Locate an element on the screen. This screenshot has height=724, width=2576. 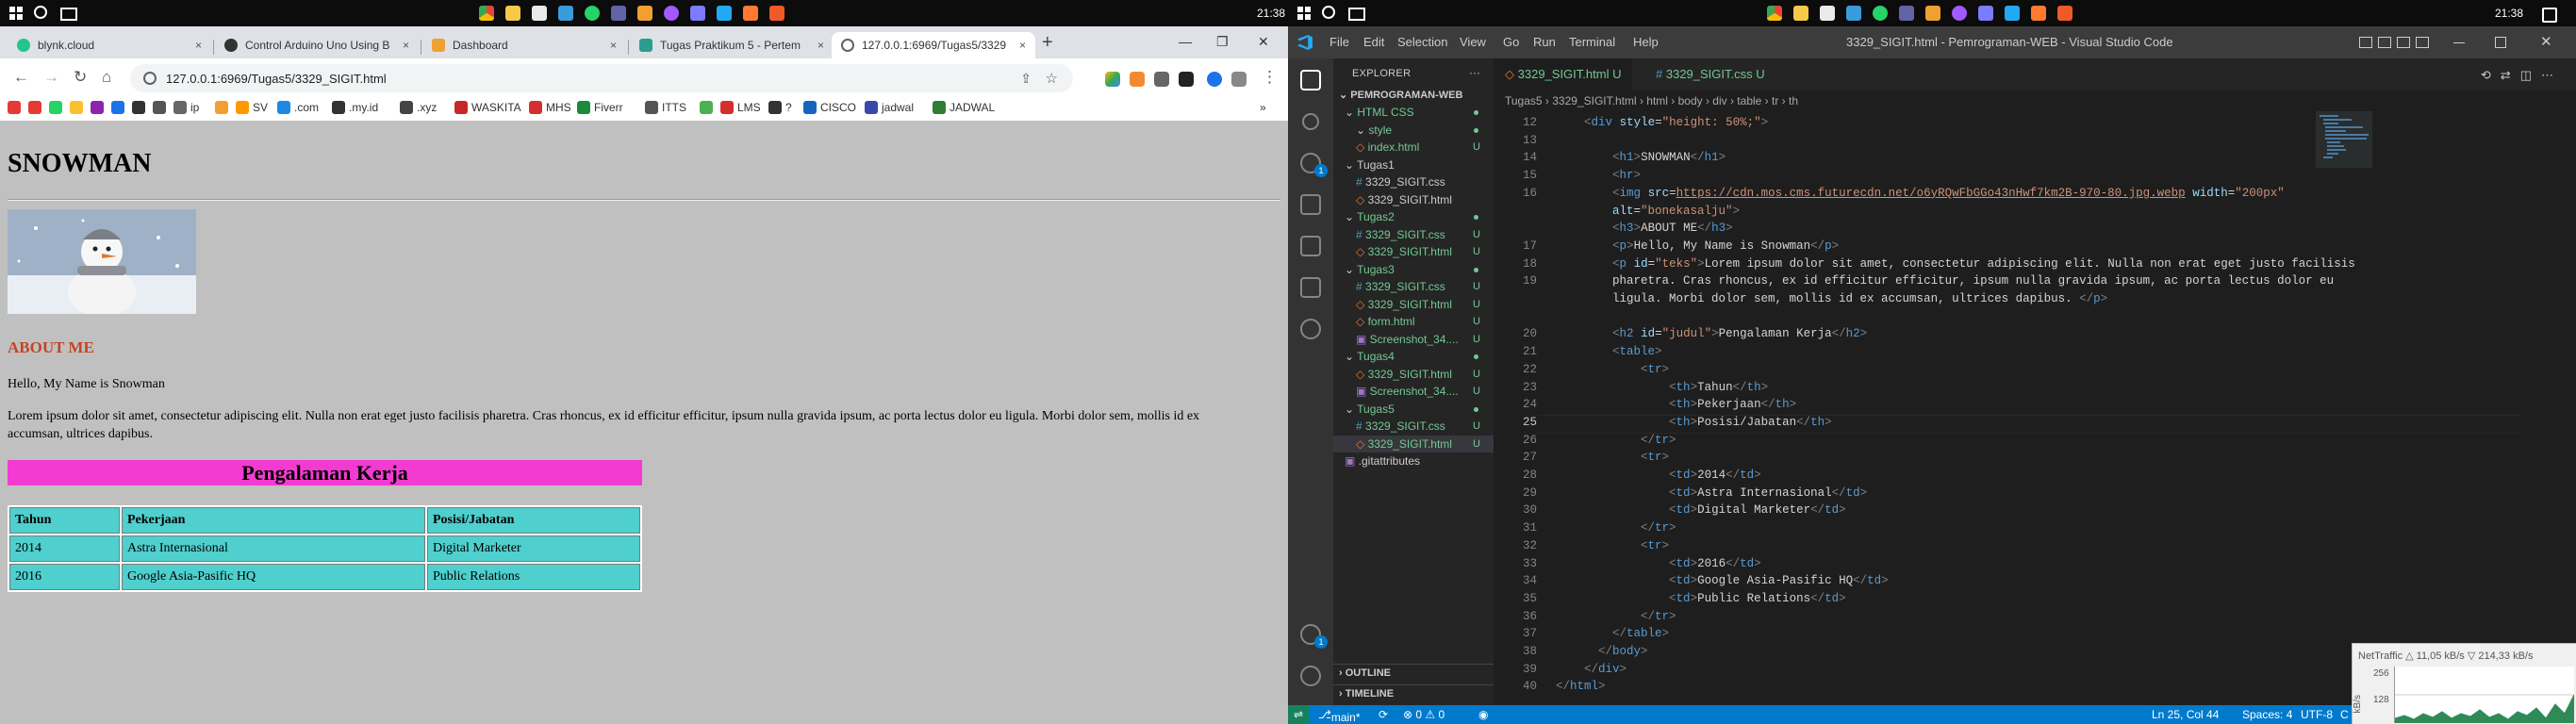
bookmark-item: ip is located at coordinates (186, 107).